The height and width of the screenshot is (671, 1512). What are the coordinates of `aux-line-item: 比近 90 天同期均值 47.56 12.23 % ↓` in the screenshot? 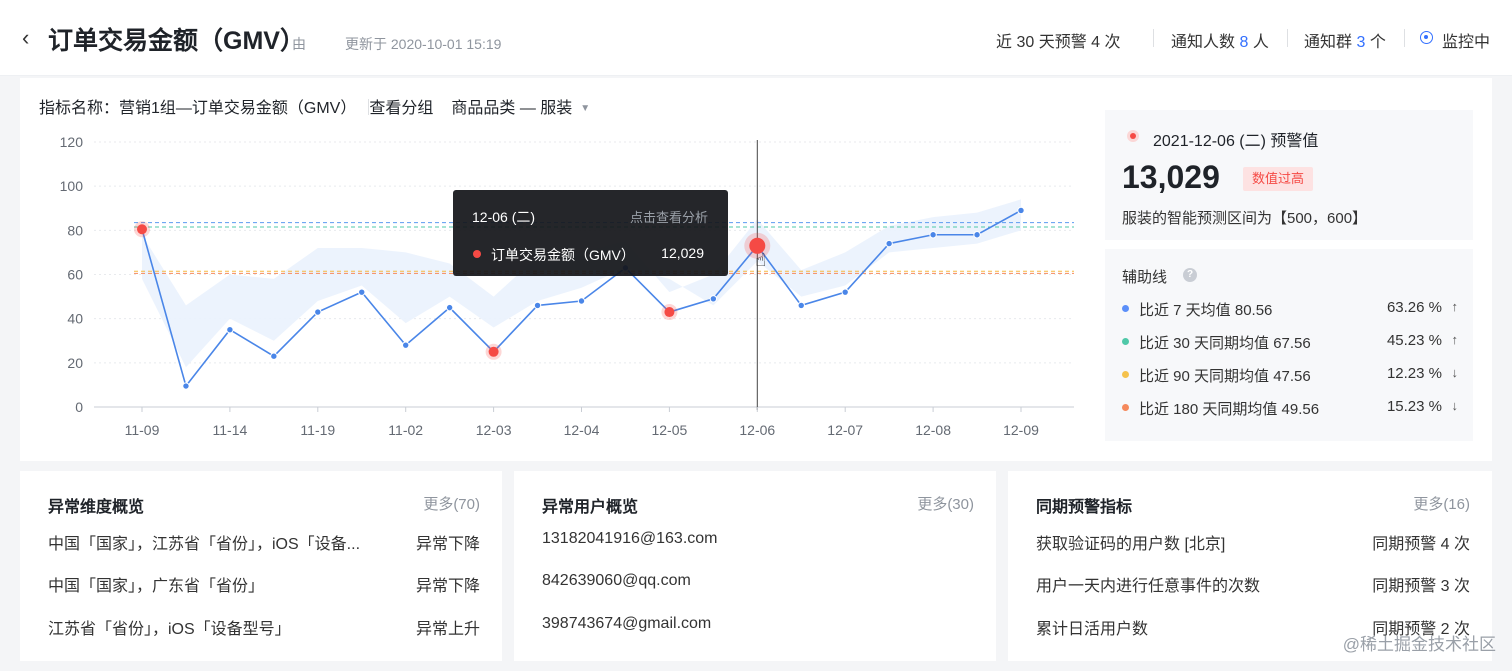 It's located at (1292, 375).